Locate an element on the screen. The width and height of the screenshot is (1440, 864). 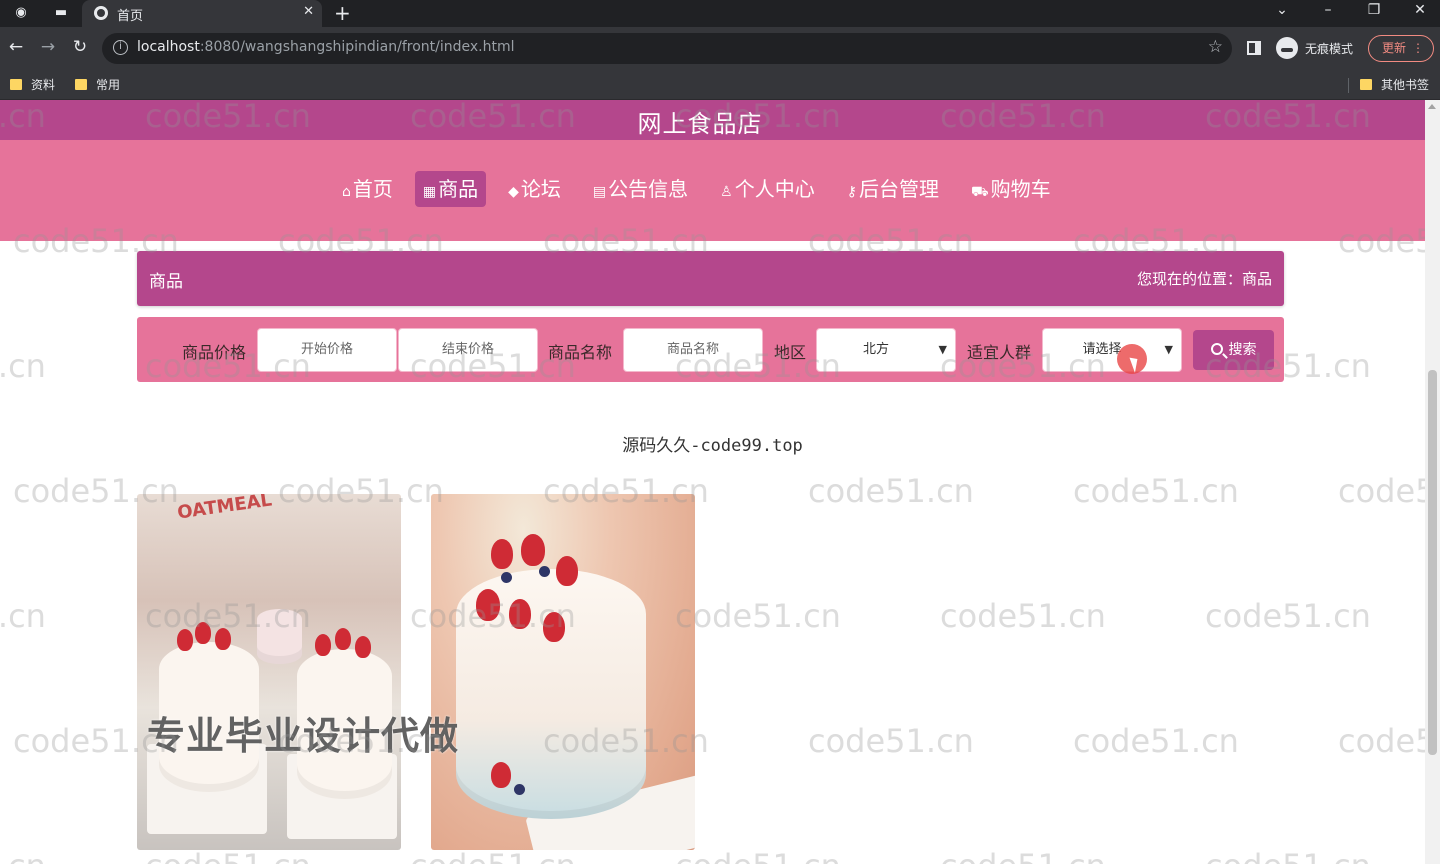
nav-item-6: ⛟ 购物车 is located at coordinates (1011, 189).